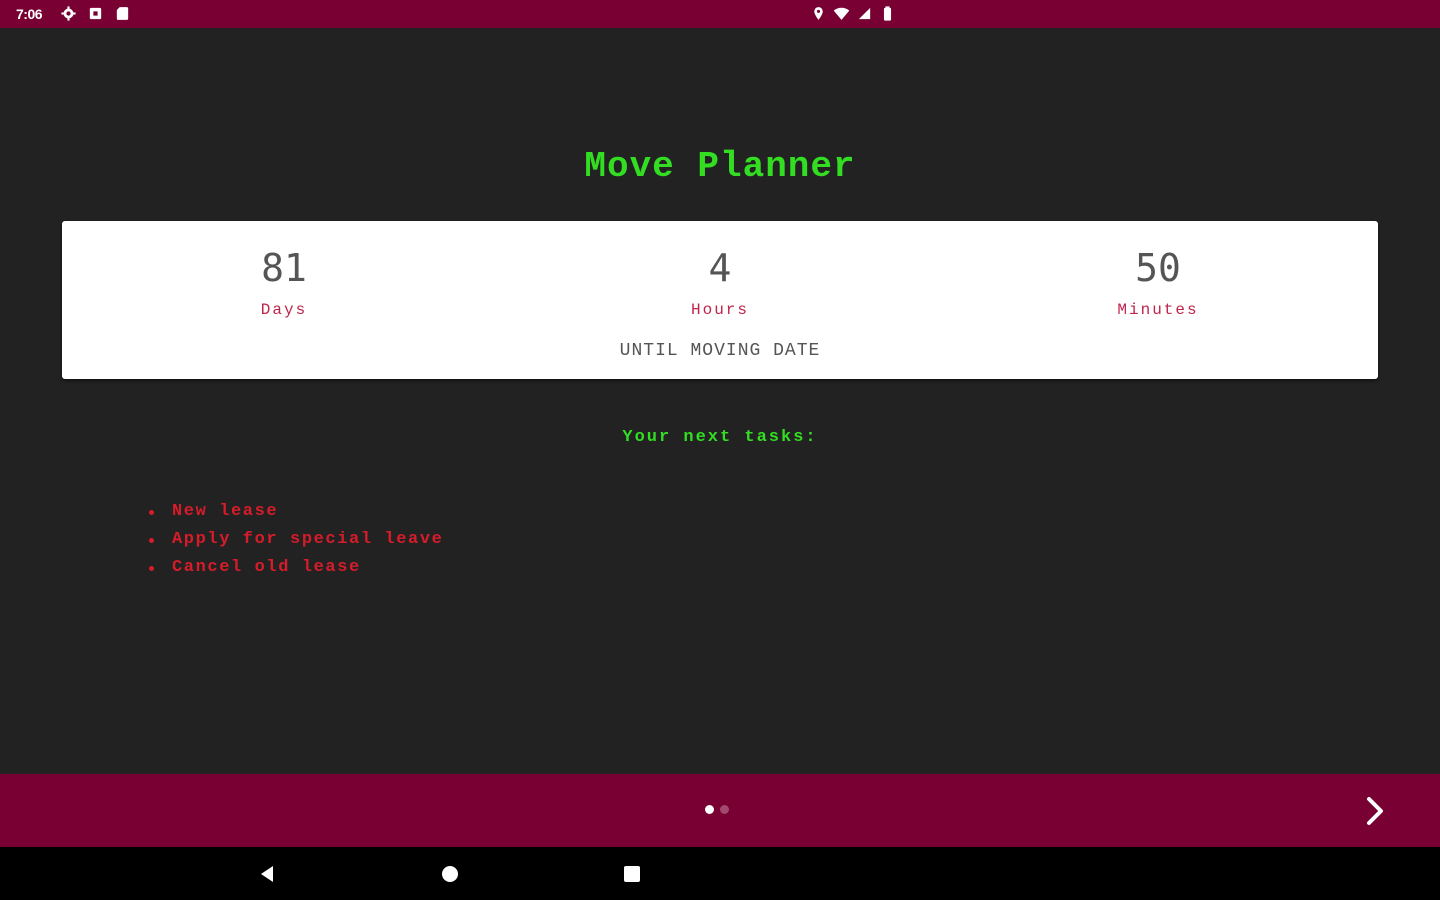  I want to click on task-label: New lease, so click(225, 511).